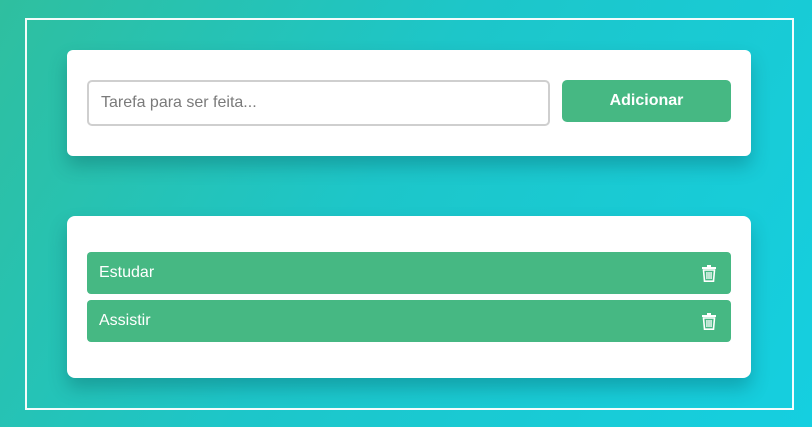 This screenshot has width=812, height=427. Describe the element at coordinates (409, 321) in the screenshot. I see `task-item: Assistir` at that location.